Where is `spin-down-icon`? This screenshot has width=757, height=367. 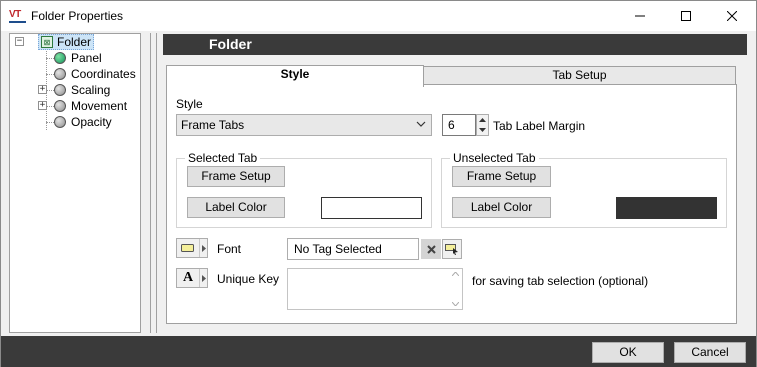
spin-down-icon is located at coordinates (482, 130).